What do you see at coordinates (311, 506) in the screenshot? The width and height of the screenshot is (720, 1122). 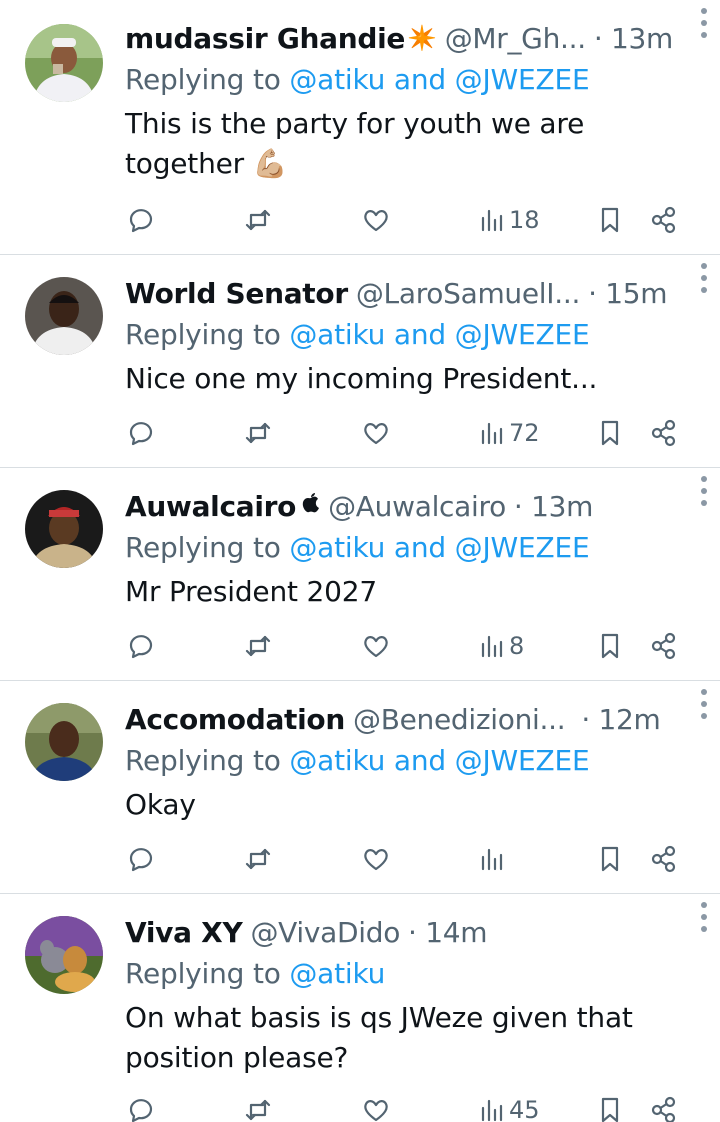 I see `apple-icon` at bounding box center [311, 506].